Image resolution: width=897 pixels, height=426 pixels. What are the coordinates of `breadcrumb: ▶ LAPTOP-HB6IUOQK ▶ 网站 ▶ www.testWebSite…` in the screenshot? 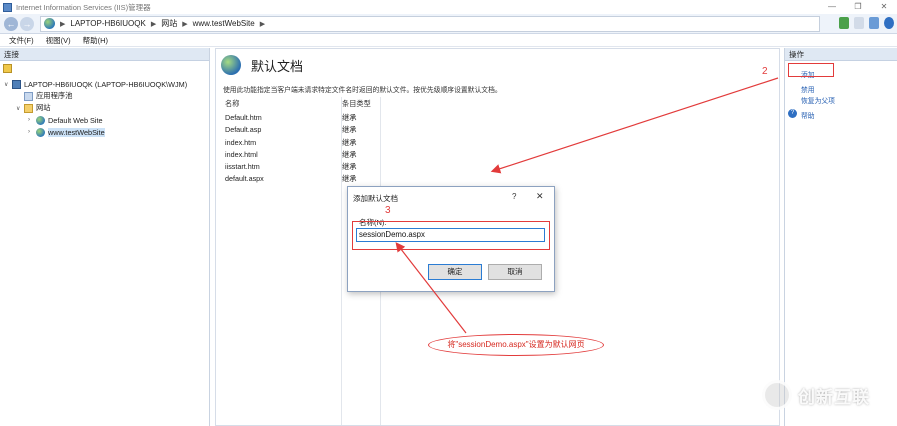 It's located at (430, 23).